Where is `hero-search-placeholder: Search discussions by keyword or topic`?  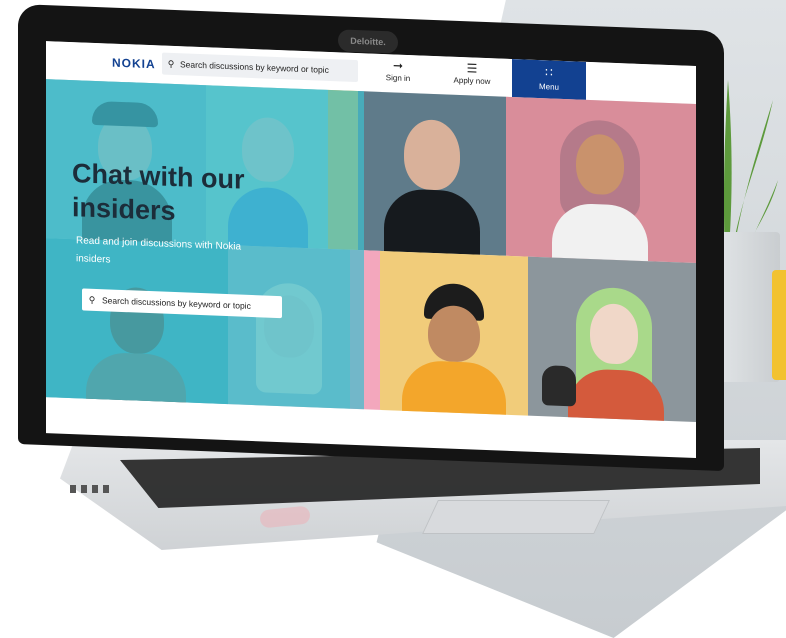
hero-search-placeholder: Search discussions by keyword or topic is located at coordinates (176, 303).